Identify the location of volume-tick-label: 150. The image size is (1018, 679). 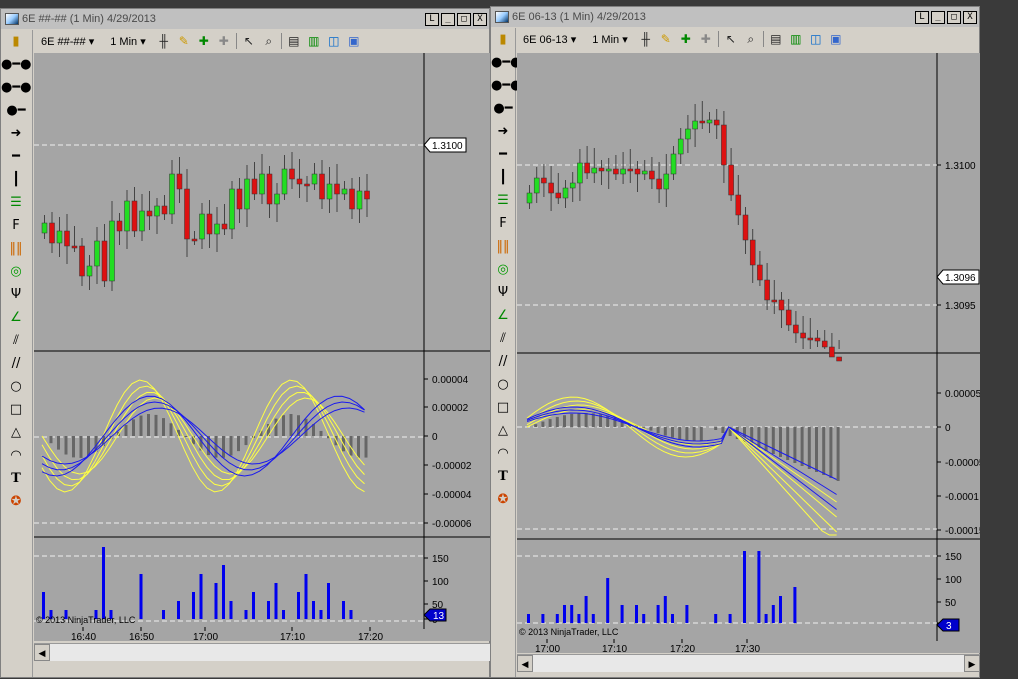
(440, 559).